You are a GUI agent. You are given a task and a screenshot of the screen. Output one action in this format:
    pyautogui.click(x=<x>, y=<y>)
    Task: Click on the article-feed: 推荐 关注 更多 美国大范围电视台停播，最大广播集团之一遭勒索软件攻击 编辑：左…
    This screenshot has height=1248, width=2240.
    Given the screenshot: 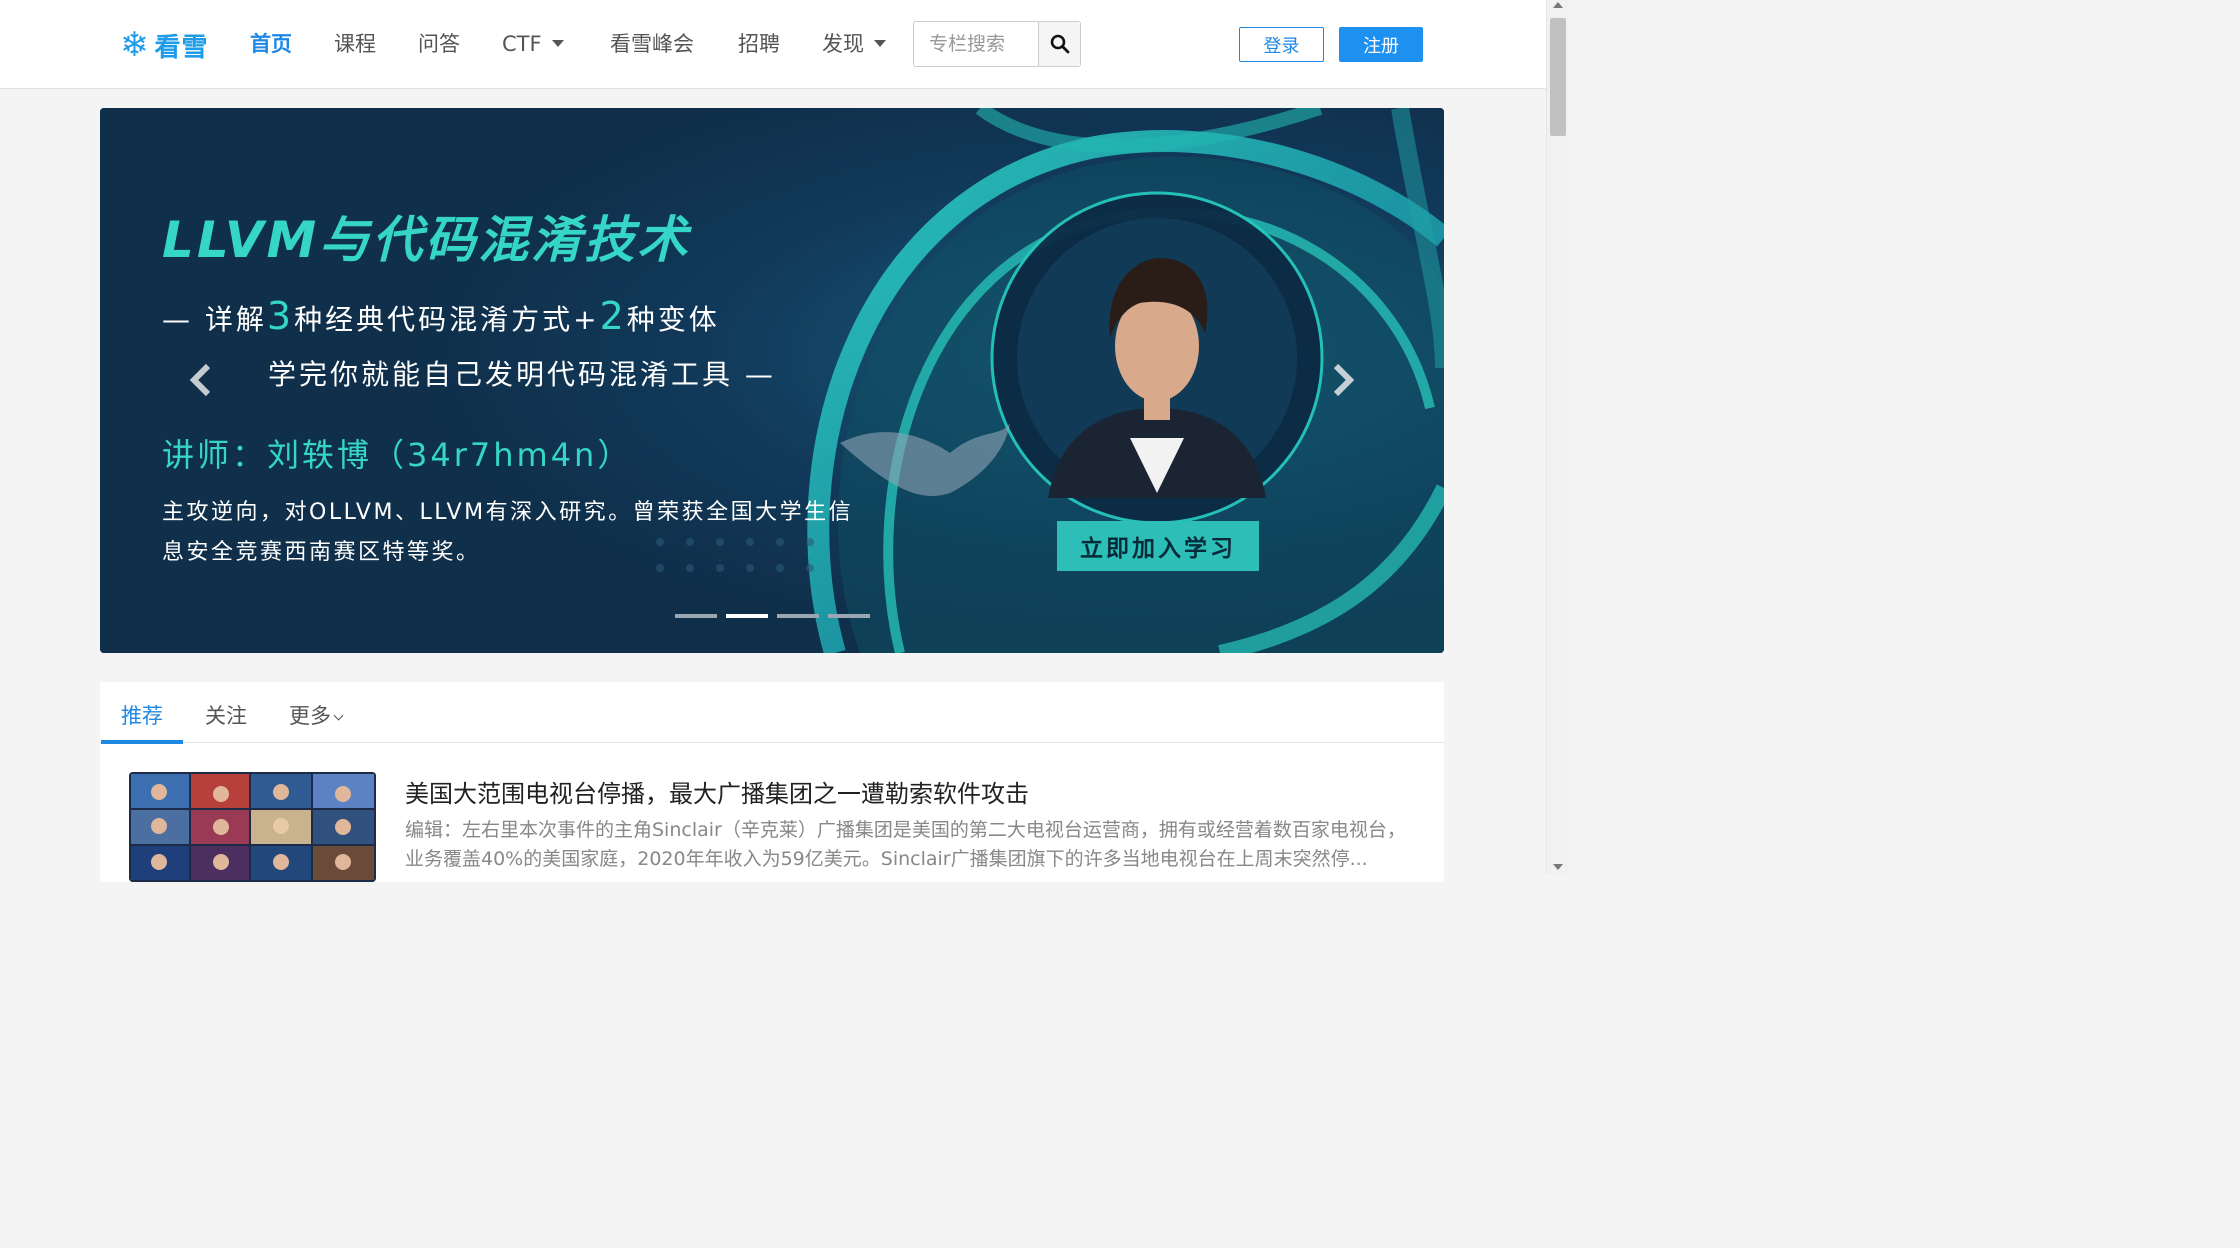 What is the action you would take?
    pyautogui.click(x=772, y=782)
    